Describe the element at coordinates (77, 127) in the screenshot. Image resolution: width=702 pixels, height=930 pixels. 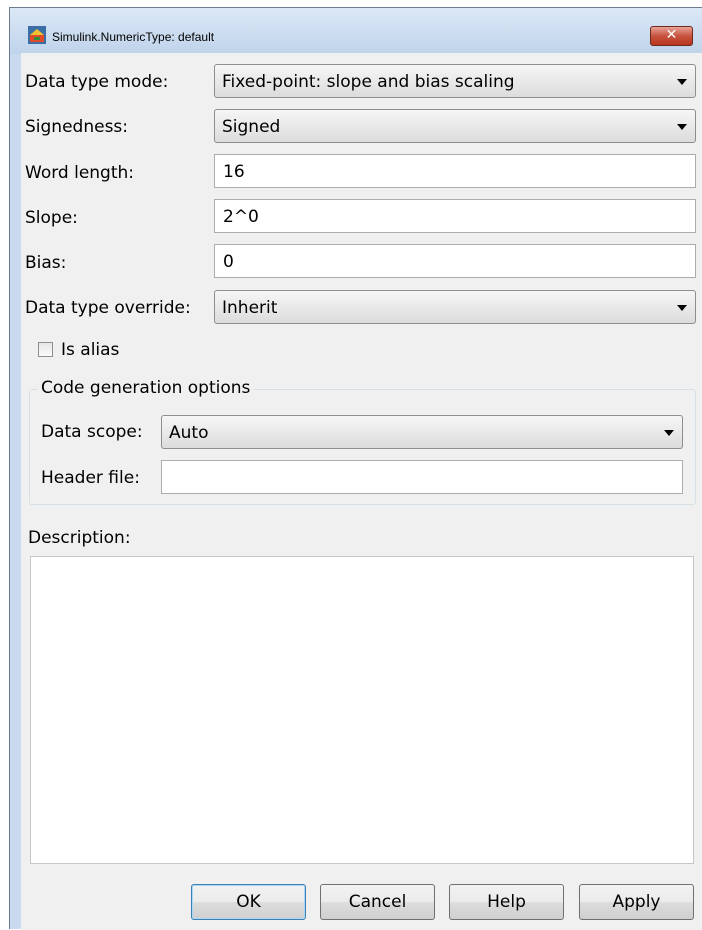
I see `signedness-label: Signedness:` at that location.